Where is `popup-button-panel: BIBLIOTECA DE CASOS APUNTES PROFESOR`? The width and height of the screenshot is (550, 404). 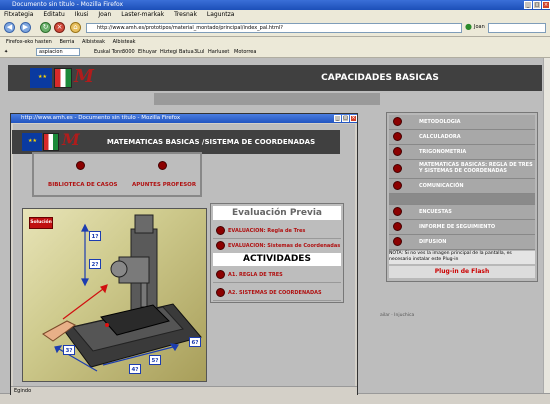
popup-button-panel: BIBLIOTECA DE CASOS APUNTES PROFESOR is located at coordinates (117, 174).